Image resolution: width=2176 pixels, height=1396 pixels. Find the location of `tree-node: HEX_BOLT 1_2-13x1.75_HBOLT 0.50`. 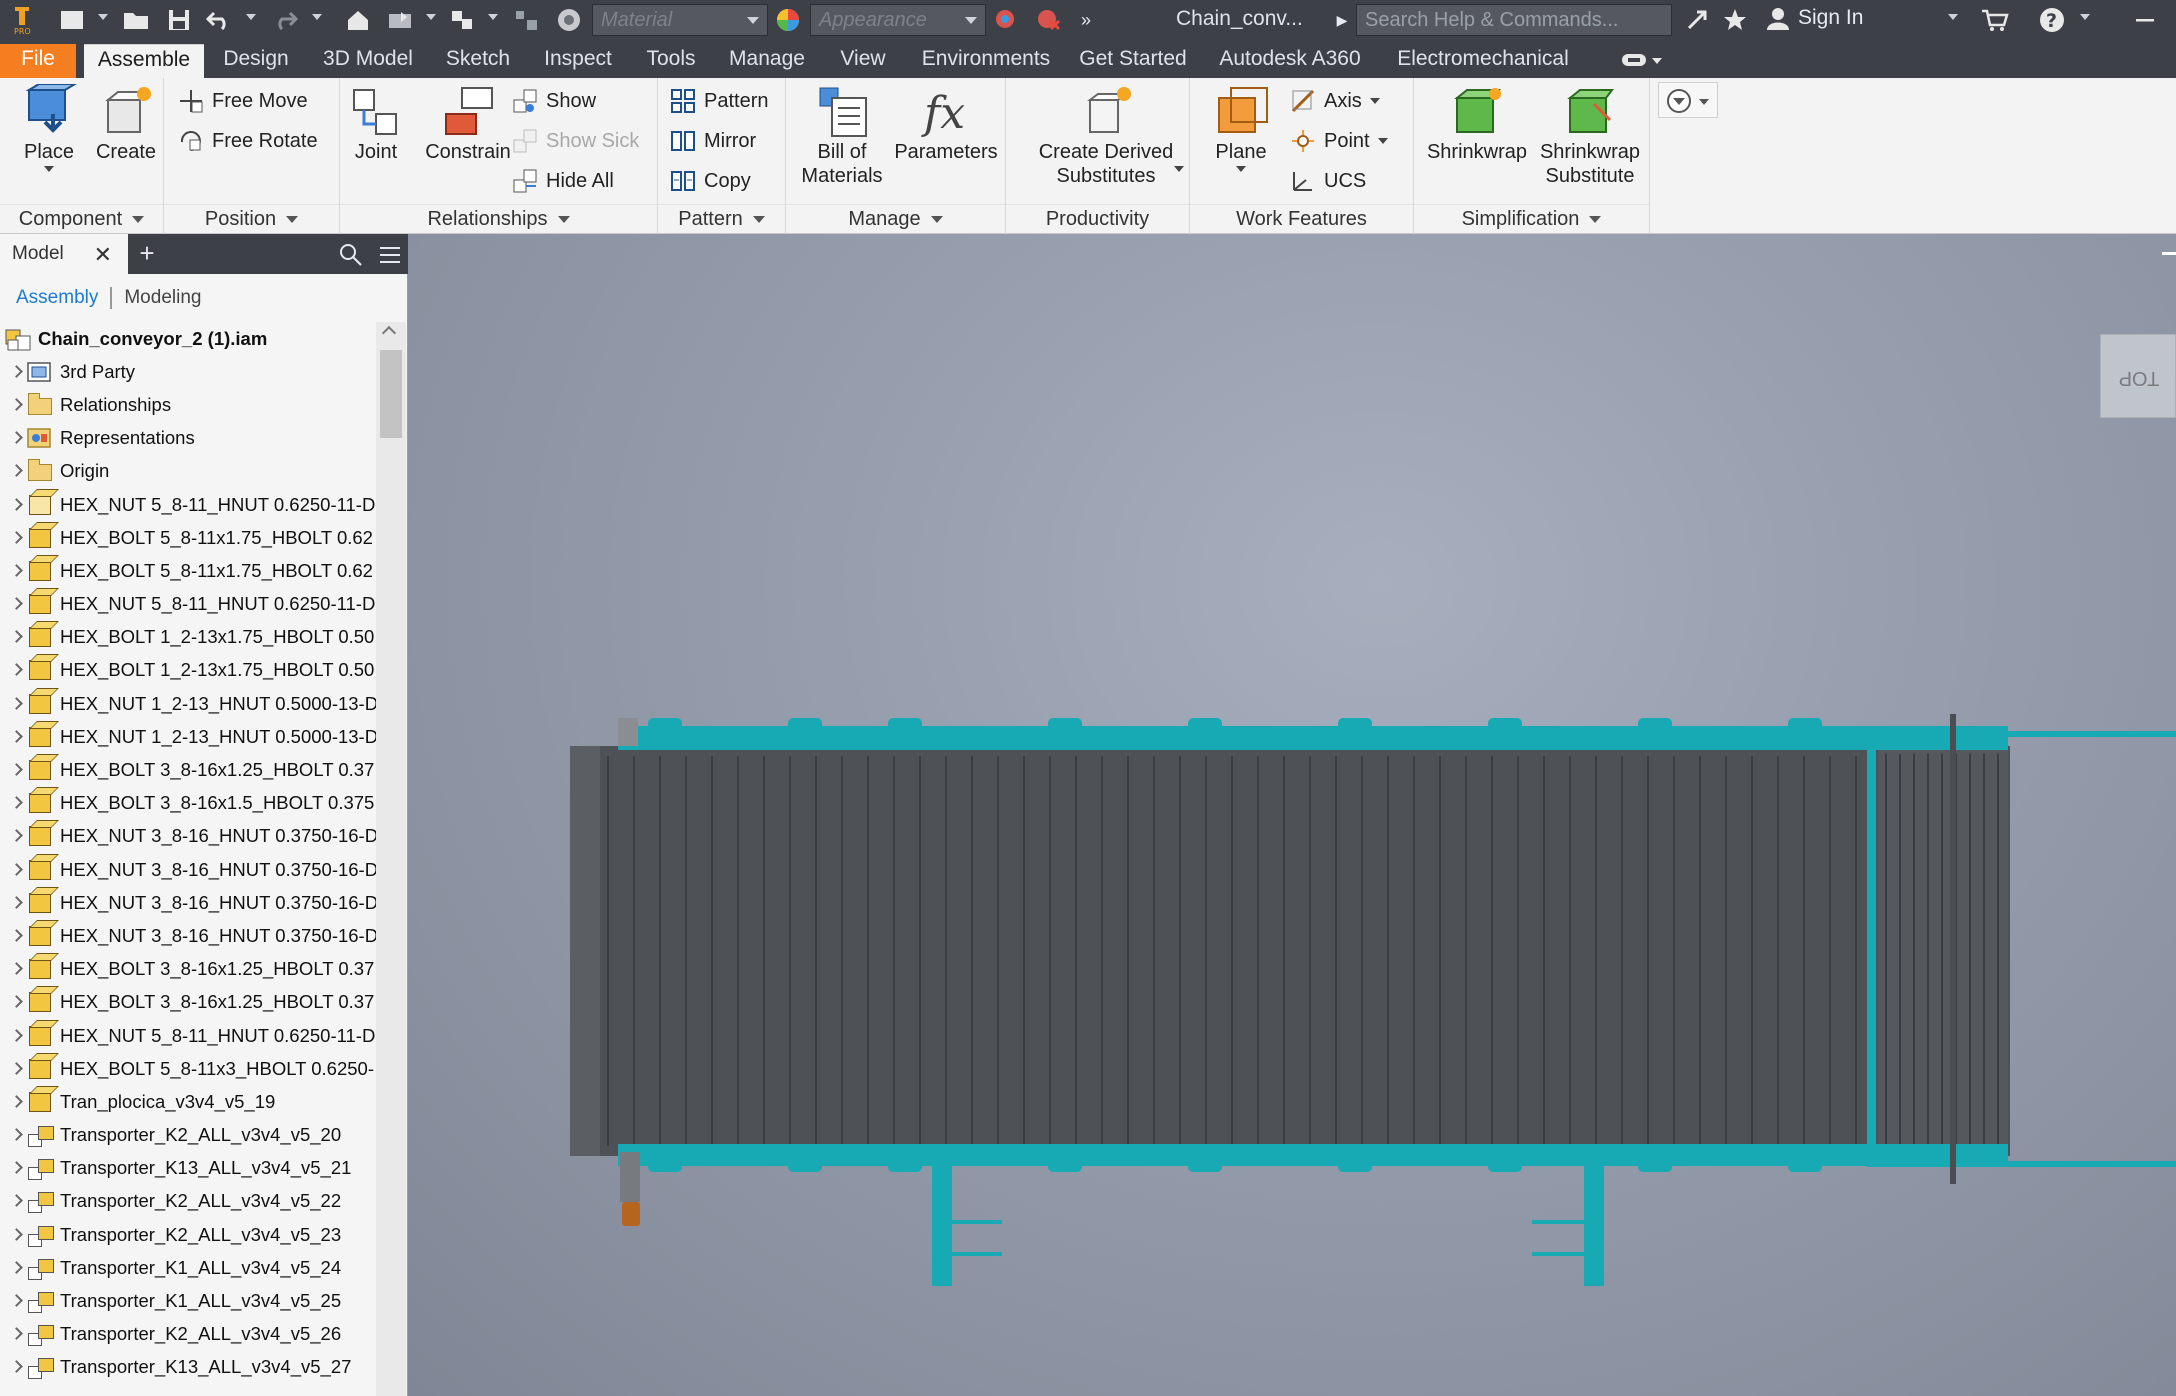

tree-node: HEX_BOLT 1_2-13x1.75_HBOLT 0.50 is located at coordinates (188, 637).